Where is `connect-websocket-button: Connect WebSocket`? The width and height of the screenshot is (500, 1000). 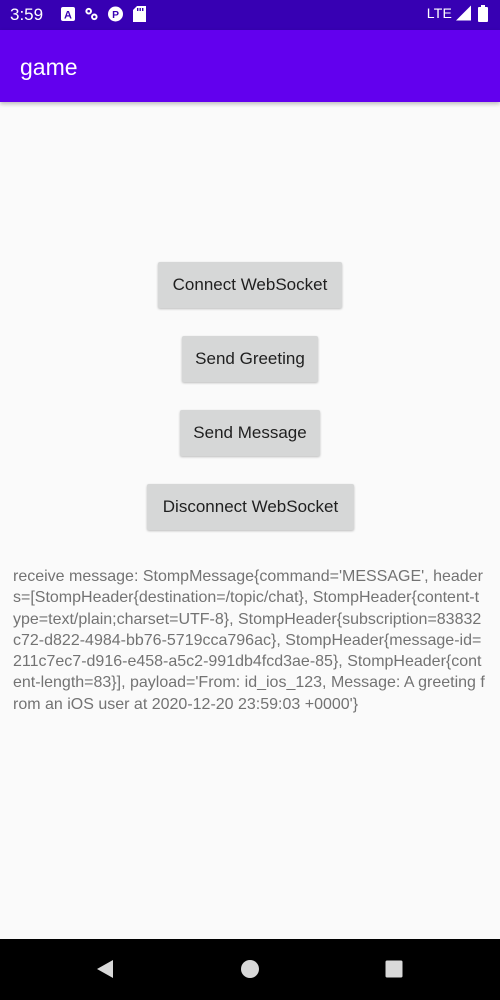
connect-websocket-button: Connect WebSocket is located at coordinates (250, 285).